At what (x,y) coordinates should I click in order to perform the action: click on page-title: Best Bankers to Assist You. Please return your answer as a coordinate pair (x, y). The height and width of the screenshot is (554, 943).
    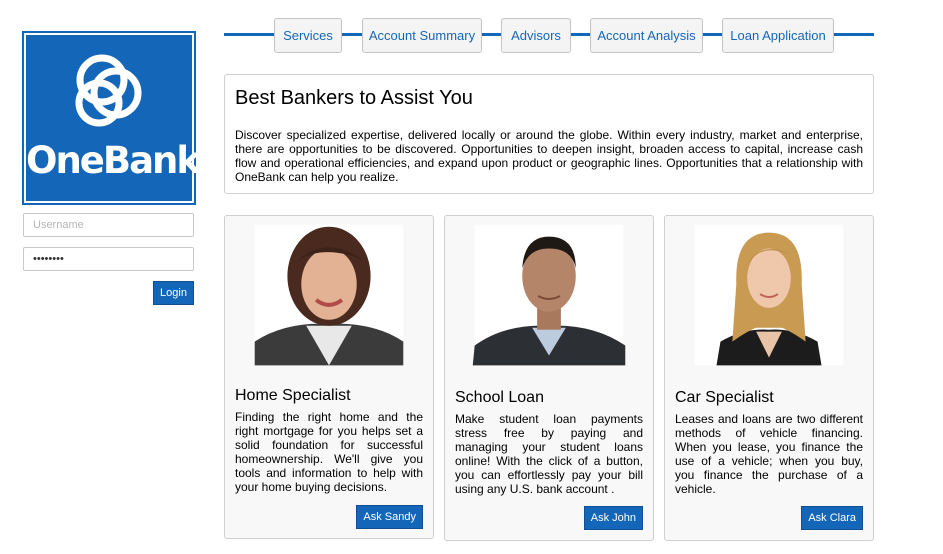
    Looking at the image, I should click on (354, 98).